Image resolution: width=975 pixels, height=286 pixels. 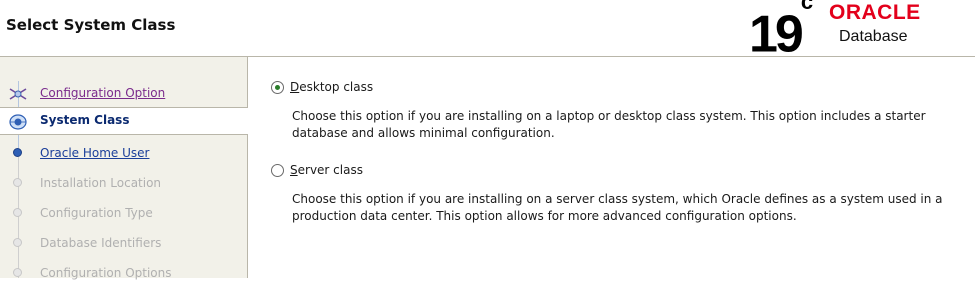 What do you see at coordinates (18, 93) in the screenshot?
I see `tools-icon` at bounding box center [18, 93].